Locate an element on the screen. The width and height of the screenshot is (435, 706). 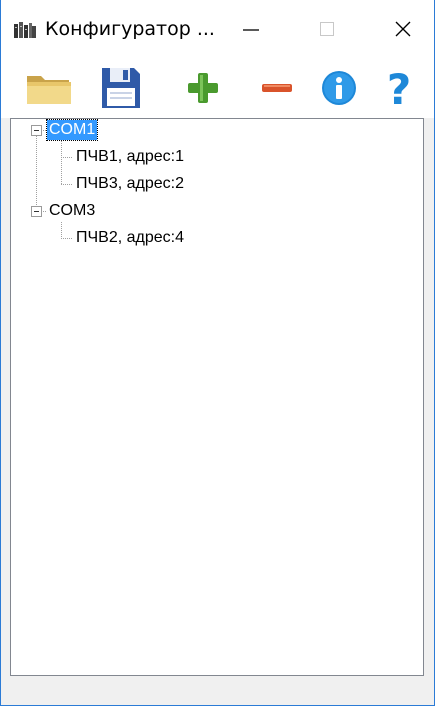
help-button: ? is located at coordinates (399, 88).